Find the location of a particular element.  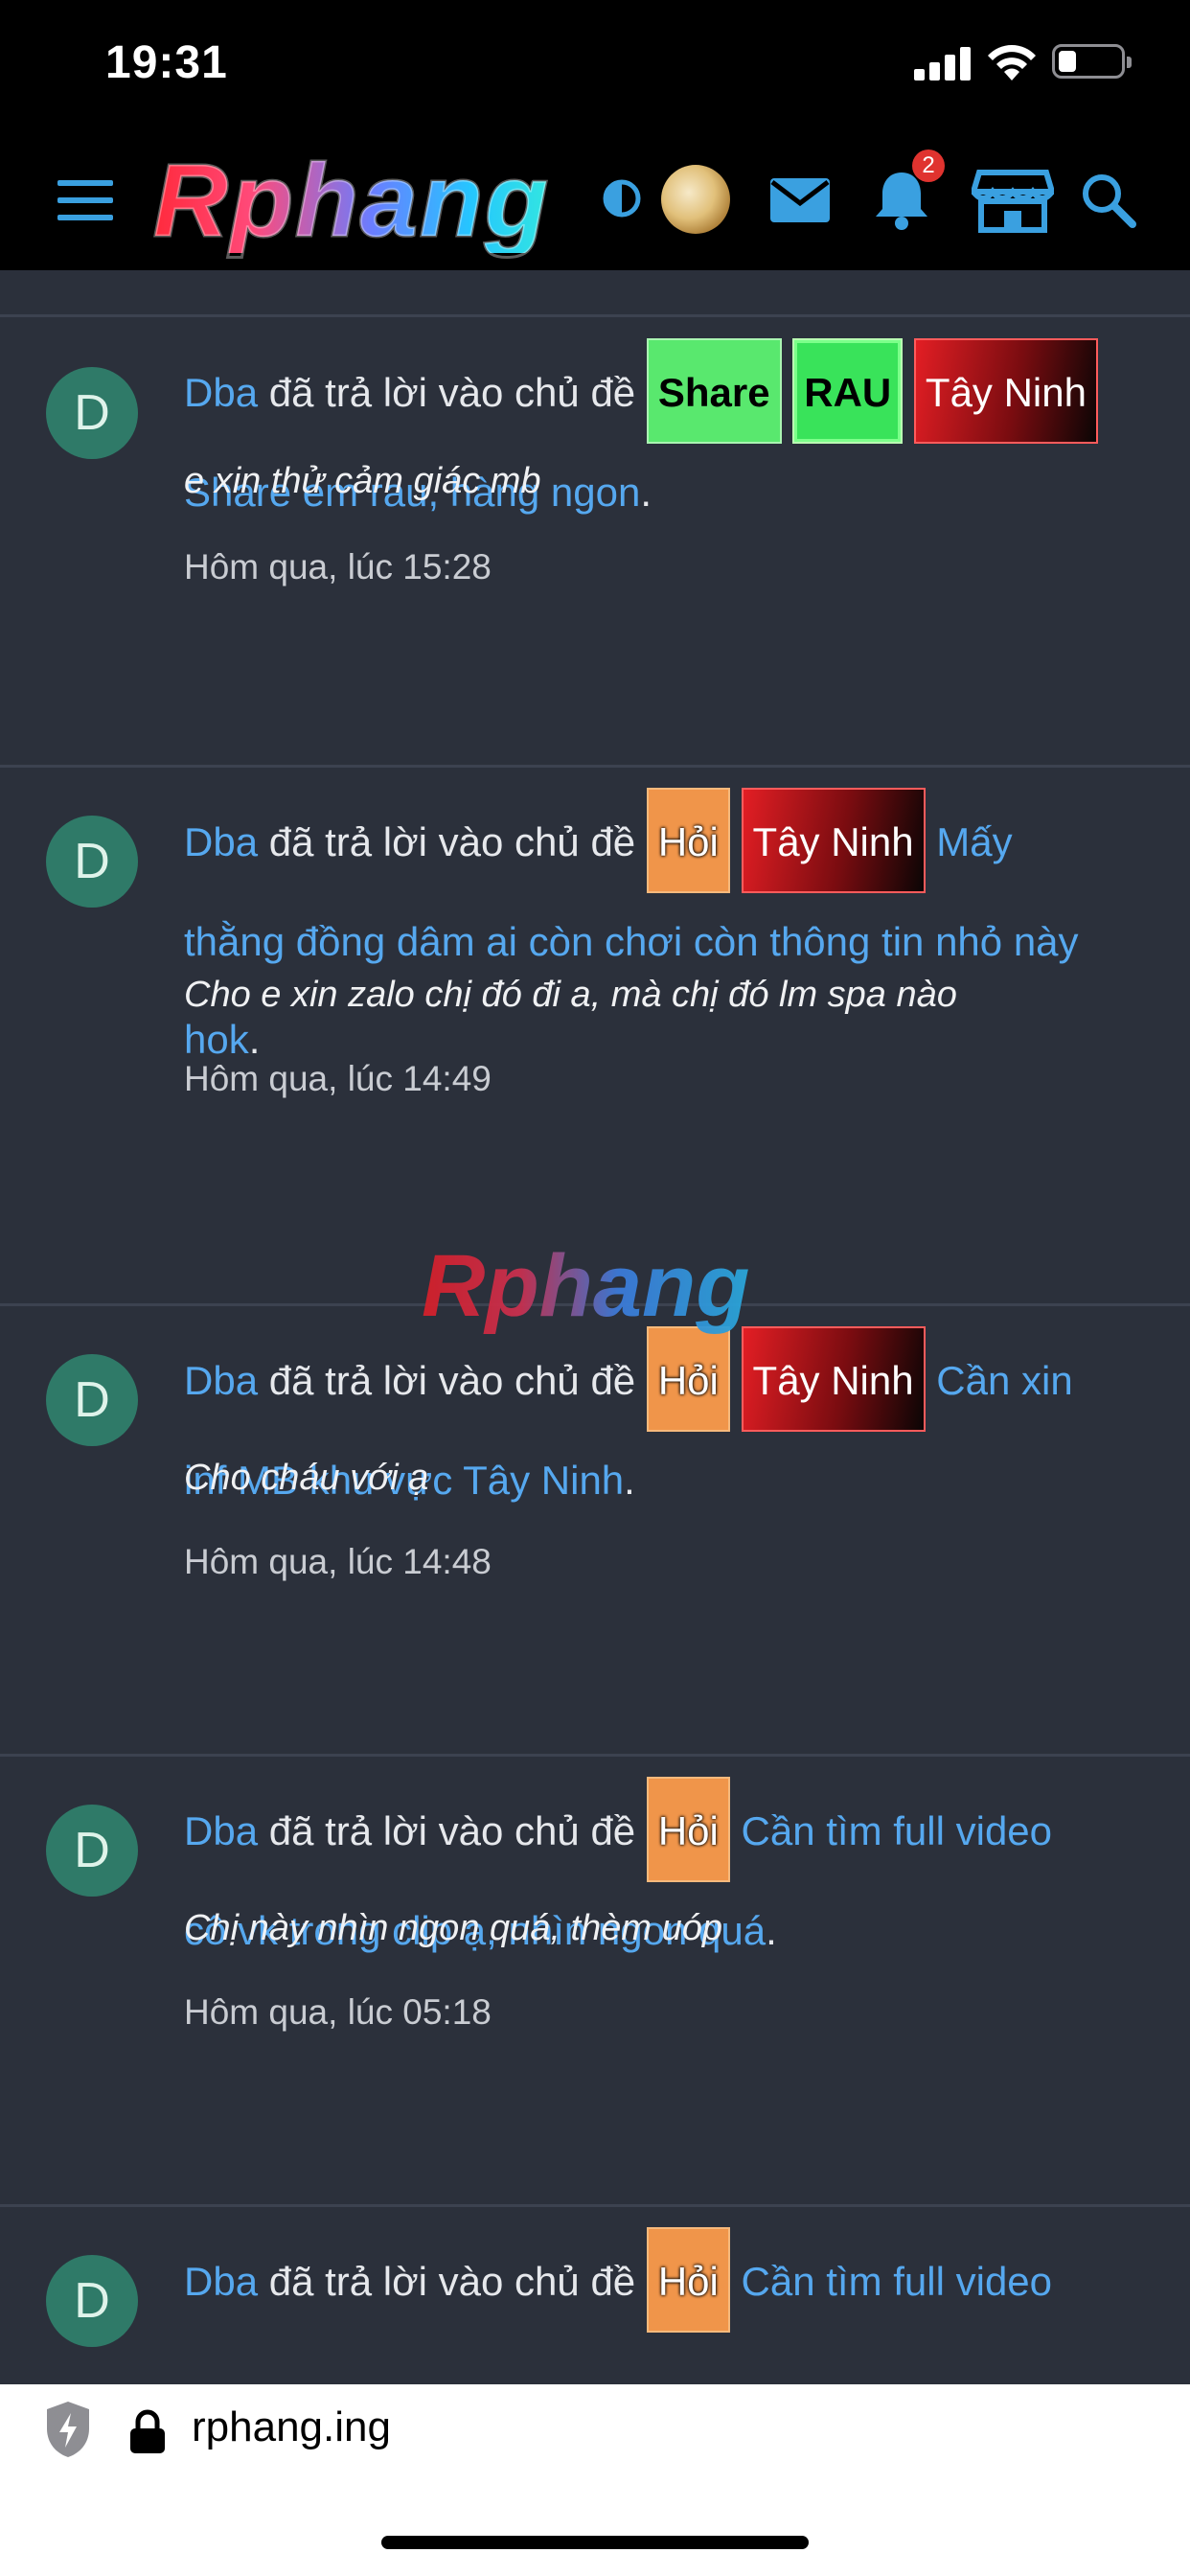

reply-snippet: Cho cháu với ạ is located at coordinates (307, 1478).